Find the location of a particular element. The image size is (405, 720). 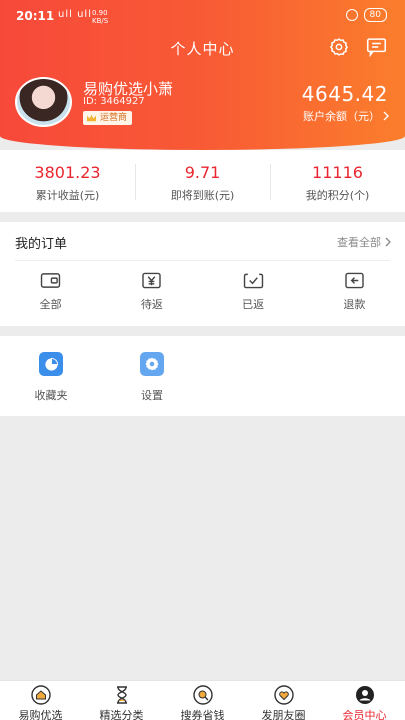

favorites-button: 收藏夹 is located at coordinates (51, 377).